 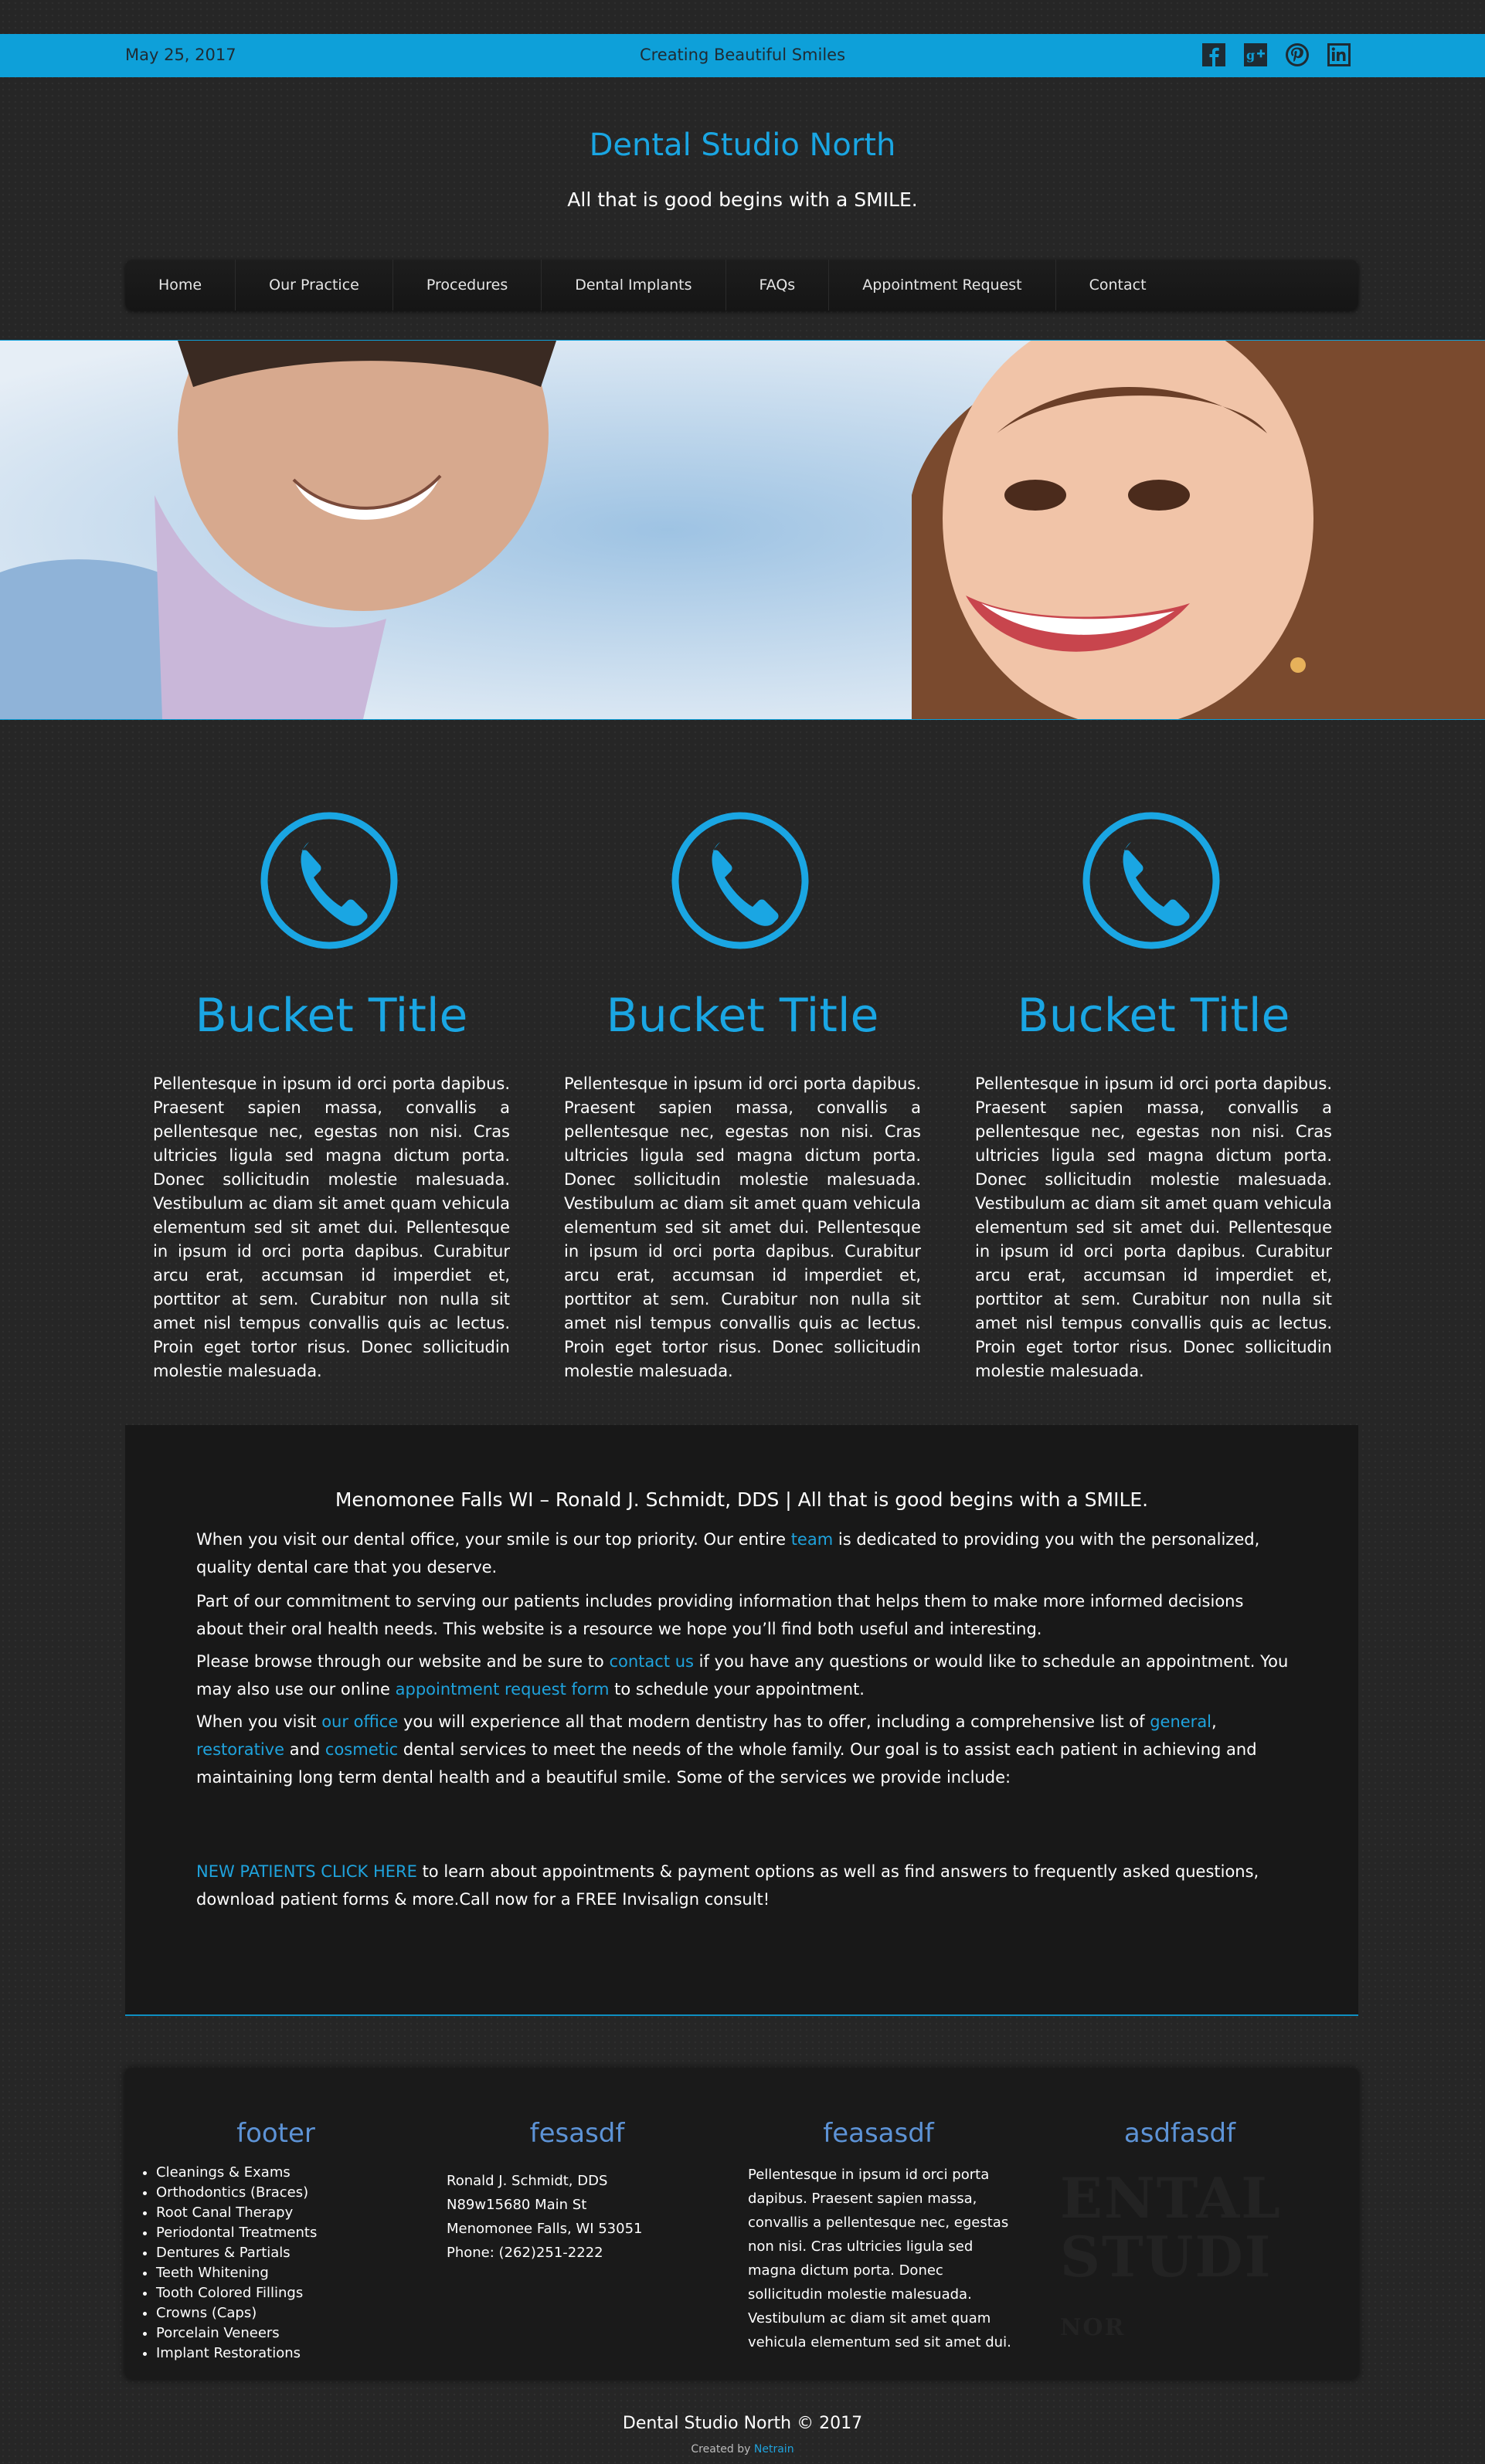 What do you see at coordinates (1339, 55) in the screenshot?
I see `linkedin-icon` at bounding box center [1339, 55].